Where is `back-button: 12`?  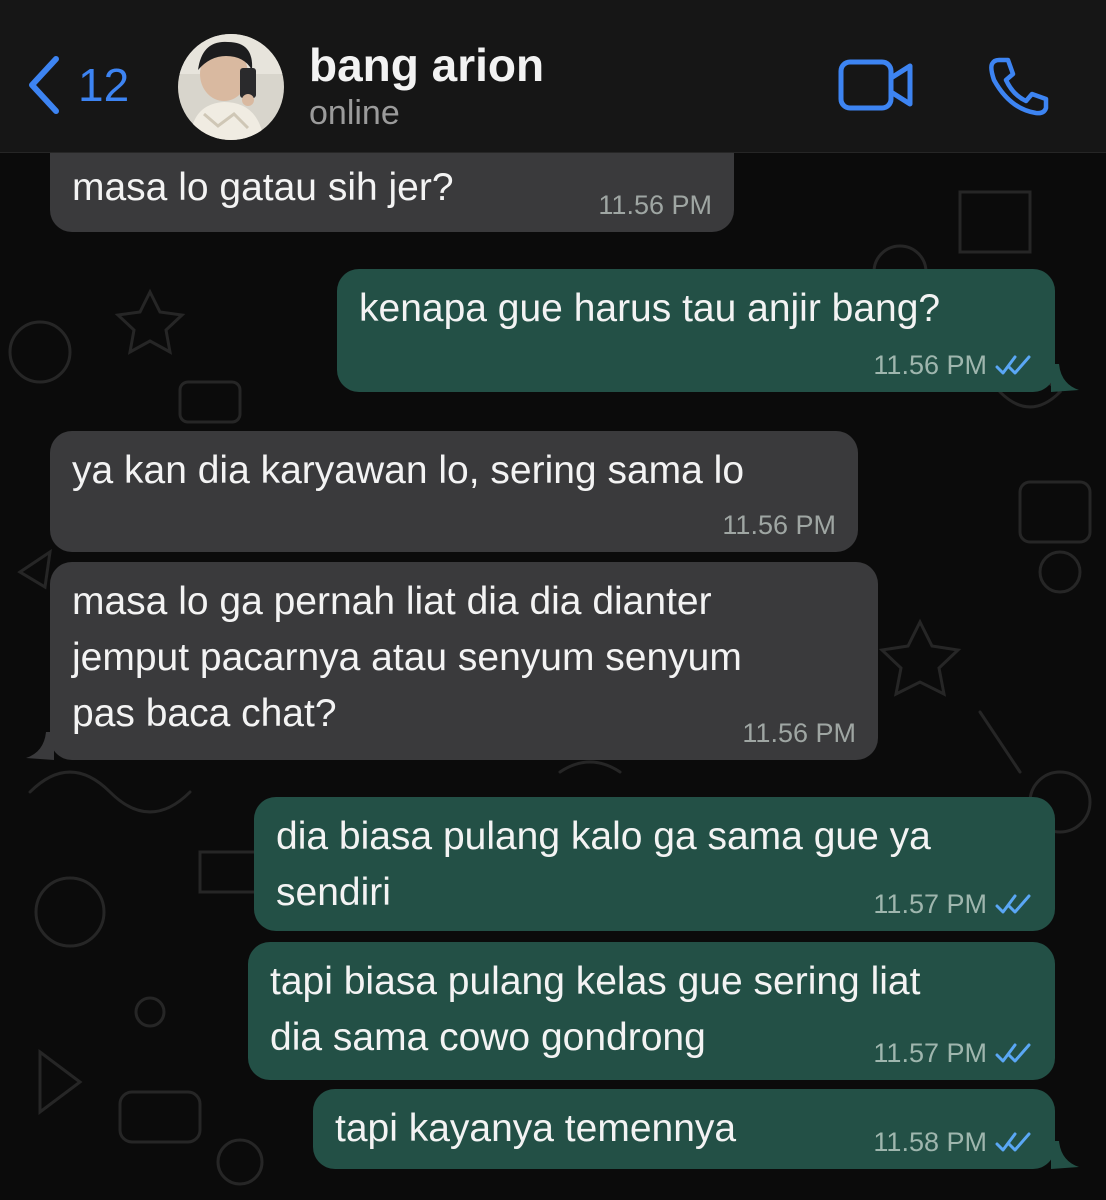
back-button: 12 is located at coordinates (84, 85).